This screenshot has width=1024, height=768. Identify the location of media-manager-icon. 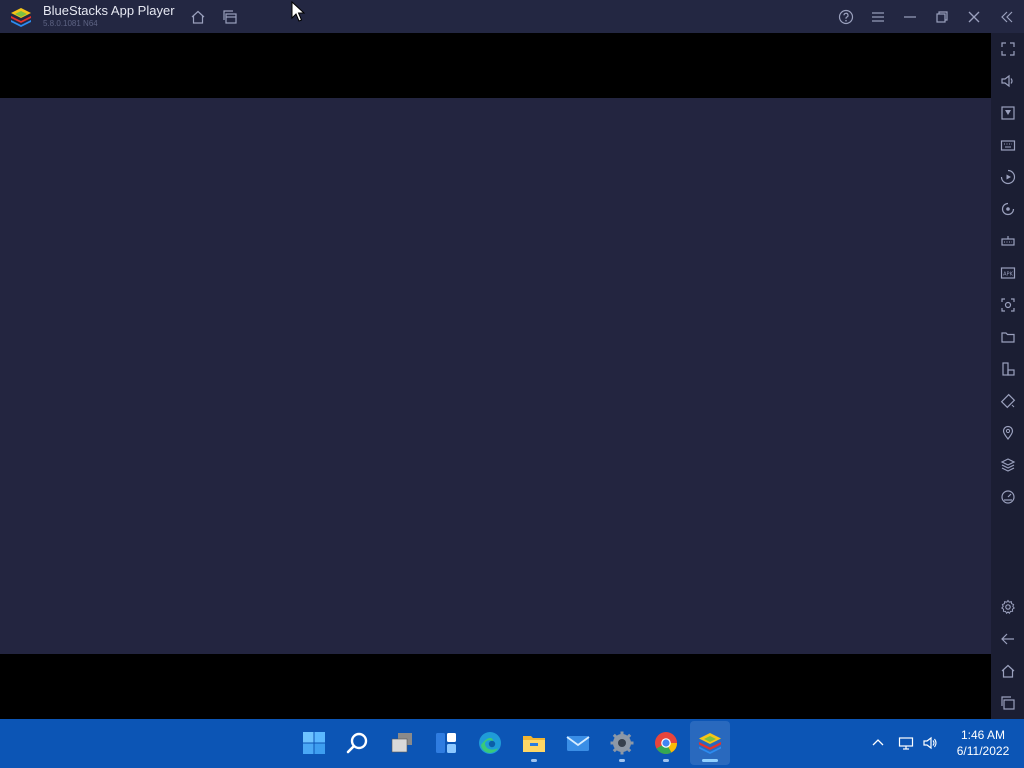
(1007, 113).